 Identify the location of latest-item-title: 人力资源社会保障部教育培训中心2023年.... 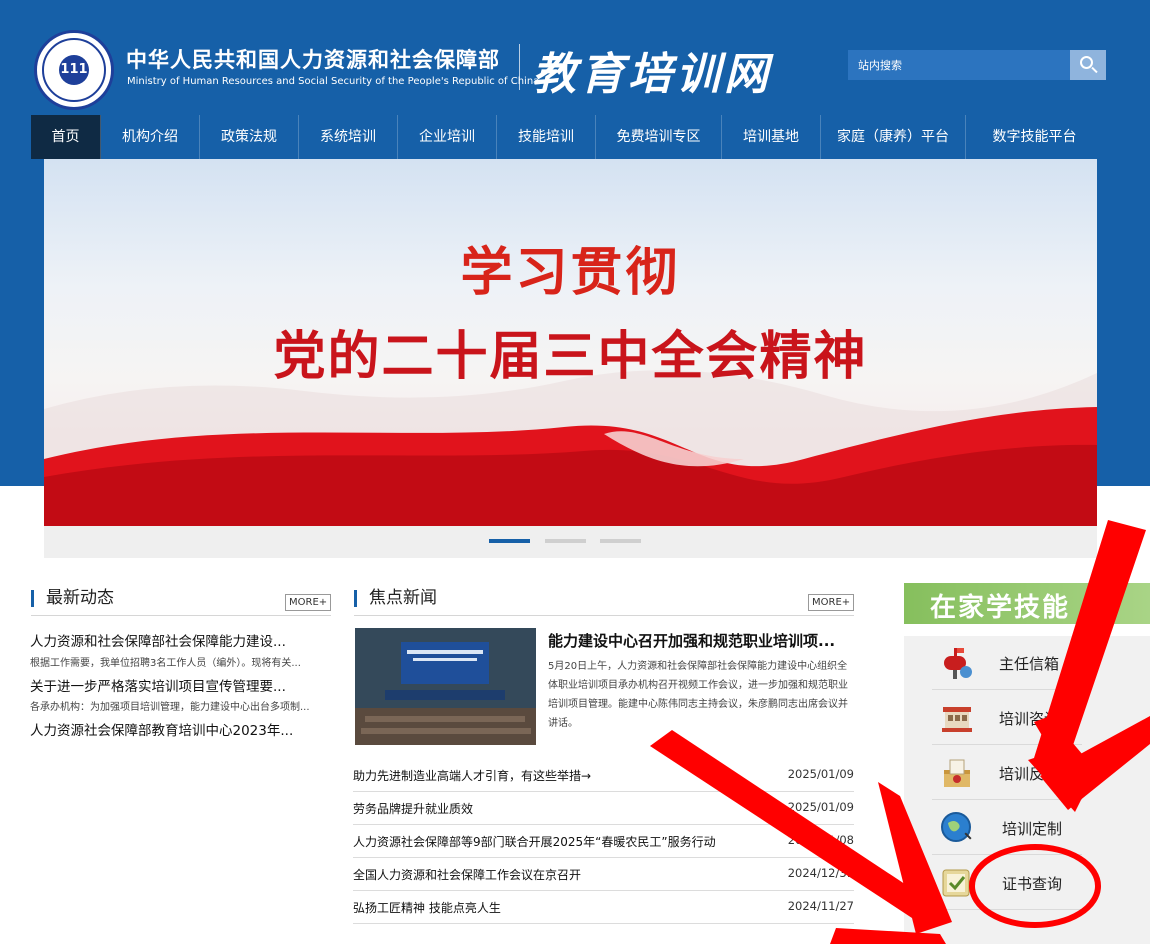
(180, 729).